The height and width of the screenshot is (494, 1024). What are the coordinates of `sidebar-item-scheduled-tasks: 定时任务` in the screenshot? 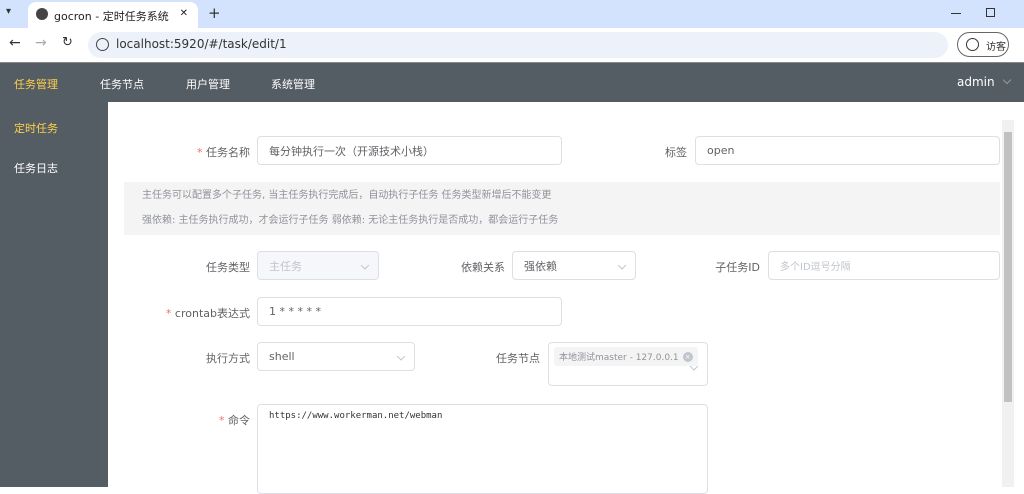 It's located at (36, 128).